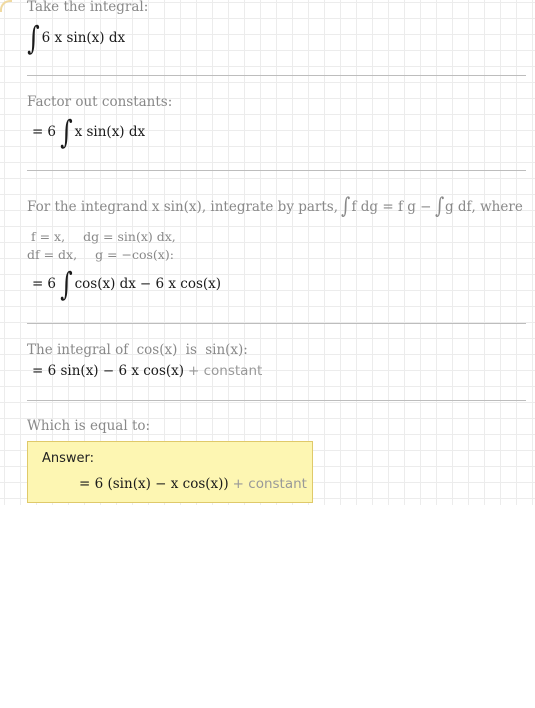 This screenshot has height=708, width=535. Describe the element at coordinates (68, 458) in the screenshot. I see `answer-label: Answer:` at that location.